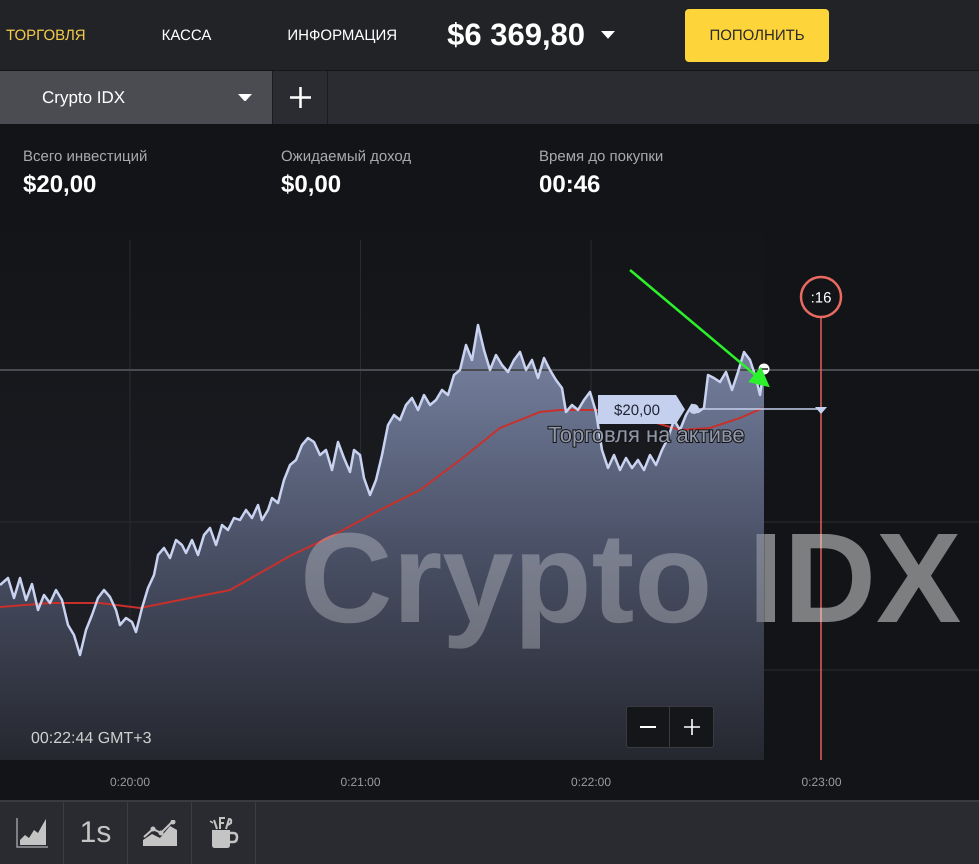  What do you see at coordinates (32, 833) in the screenshot?
I see `area-chart-icon` at bounding box center [32, 833].